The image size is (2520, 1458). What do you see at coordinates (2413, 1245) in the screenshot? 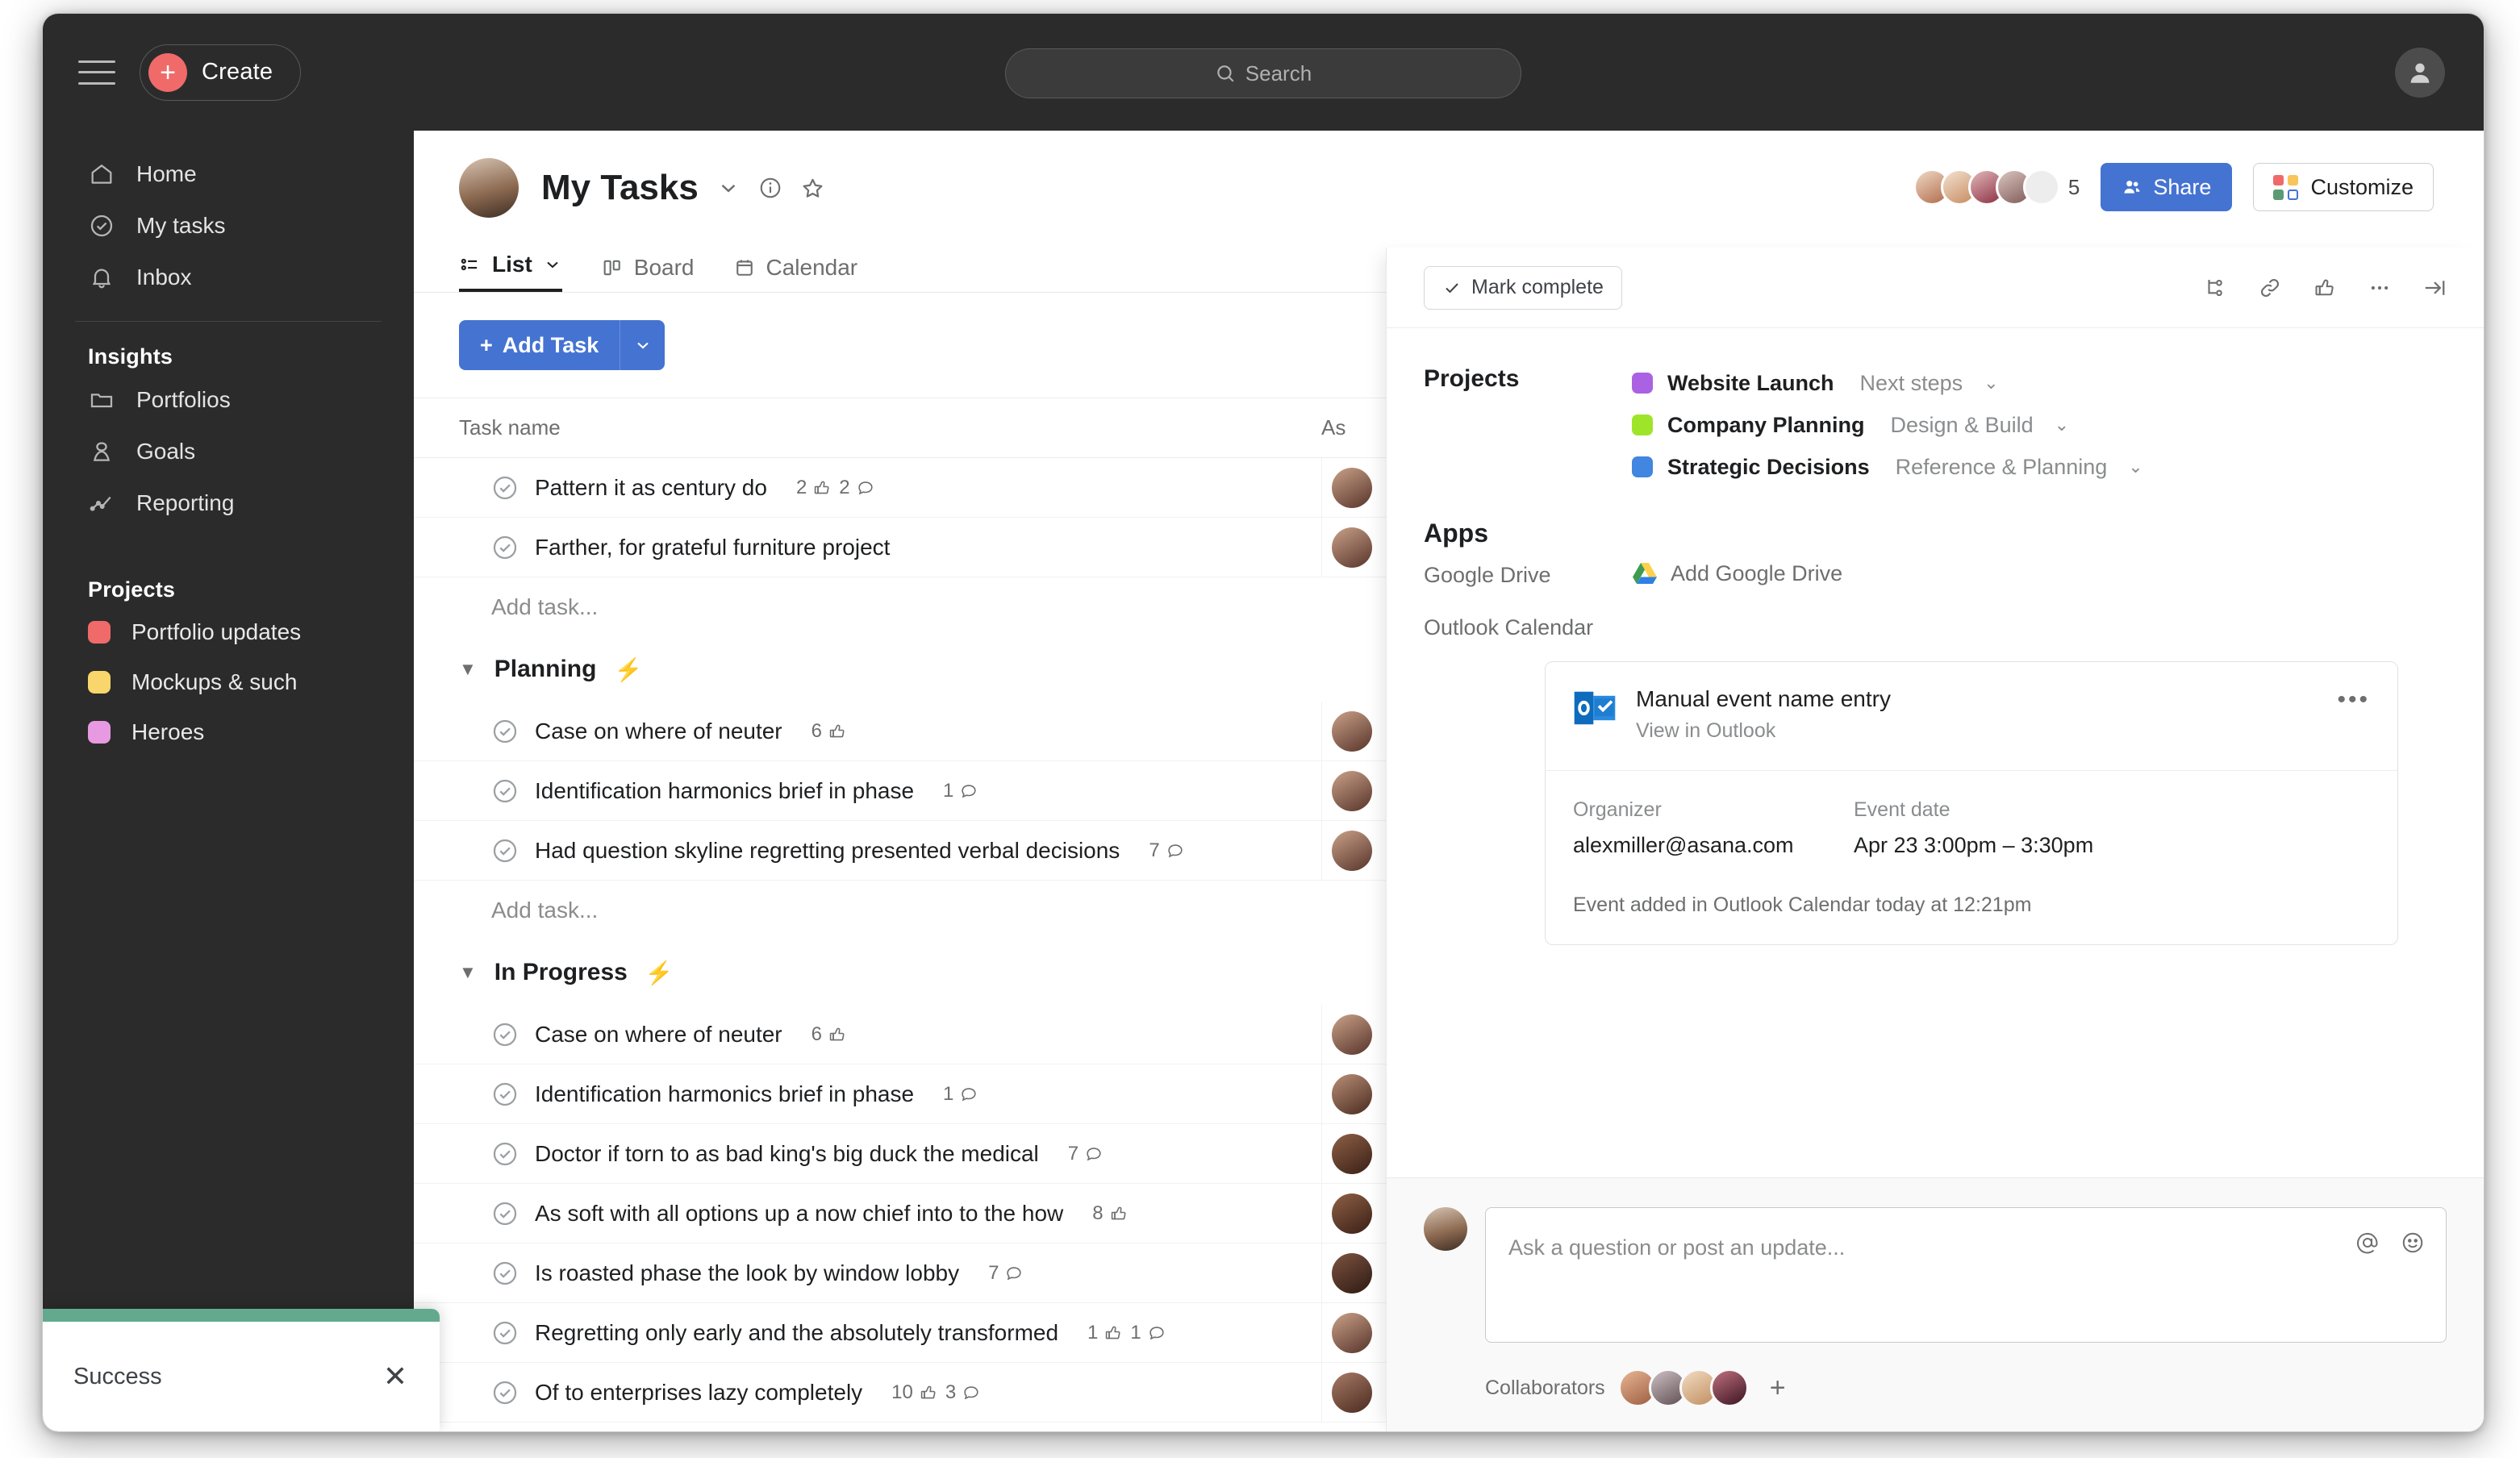
I see `smiley-icon` at bounding box center [2413, 1245].